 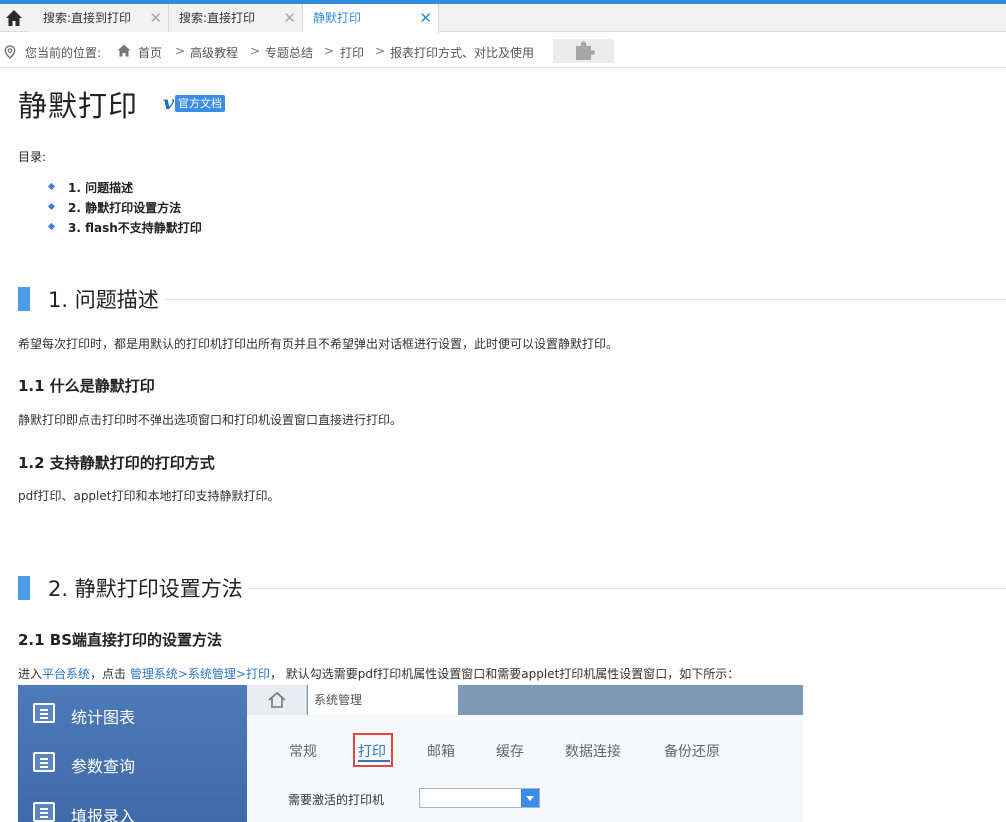 What do you see at coordinates (103, 717) in the screenshot?
I see `screenshot-sidebar-label: 统计图表` at bounding box center [103, 717].